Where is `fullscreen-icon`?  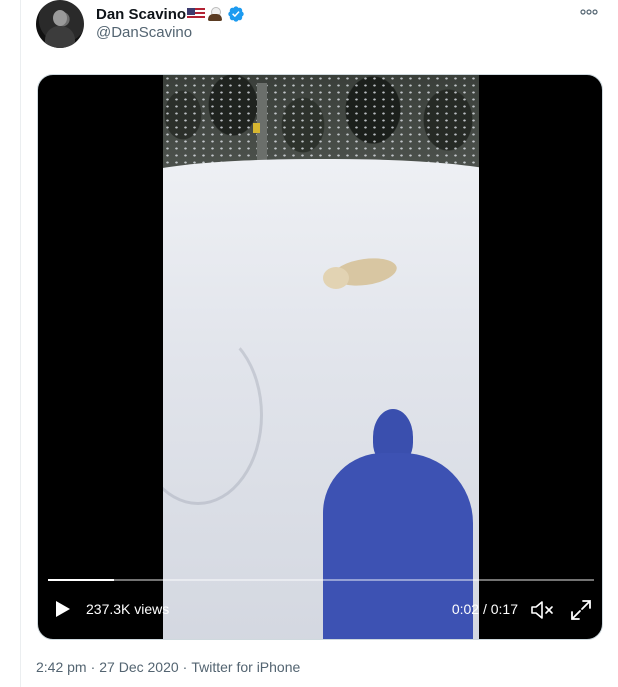 fullscreen-icon is located at coordinates (581, 610).